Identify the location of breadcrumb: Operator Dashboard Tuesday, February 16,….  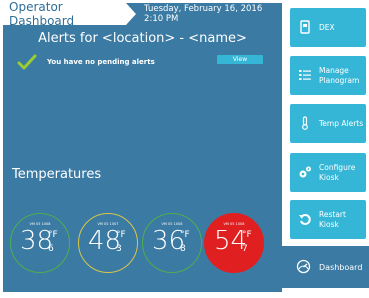
(142, 14).